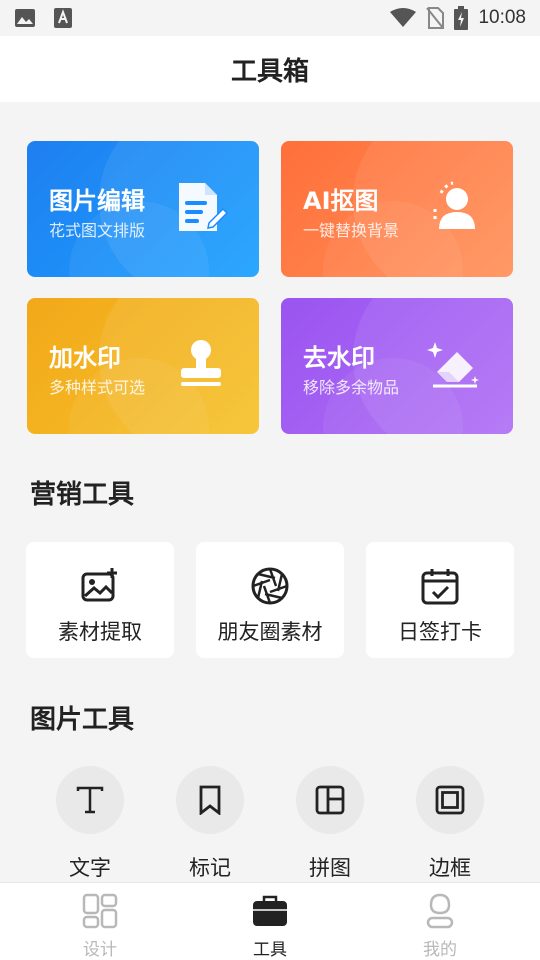 This screenshot has height=960, width=540. I want to click on tool-collage: 拼图, so click(330, 824).